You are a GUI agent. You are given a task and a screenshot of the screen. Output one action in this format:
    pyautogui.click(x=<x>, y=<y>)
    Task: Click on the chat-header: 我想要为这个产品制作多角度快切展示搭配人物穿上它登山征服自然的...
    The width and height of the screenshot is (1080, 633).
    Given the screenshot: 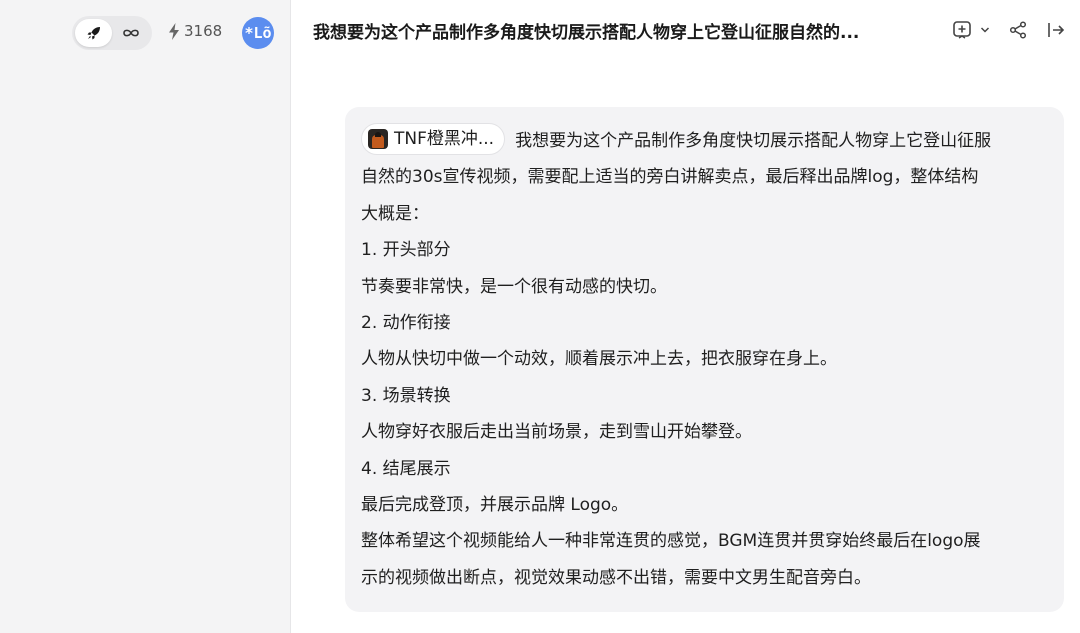 What is the action you would take?
    pyautogui.click(x=686, y=33)
    